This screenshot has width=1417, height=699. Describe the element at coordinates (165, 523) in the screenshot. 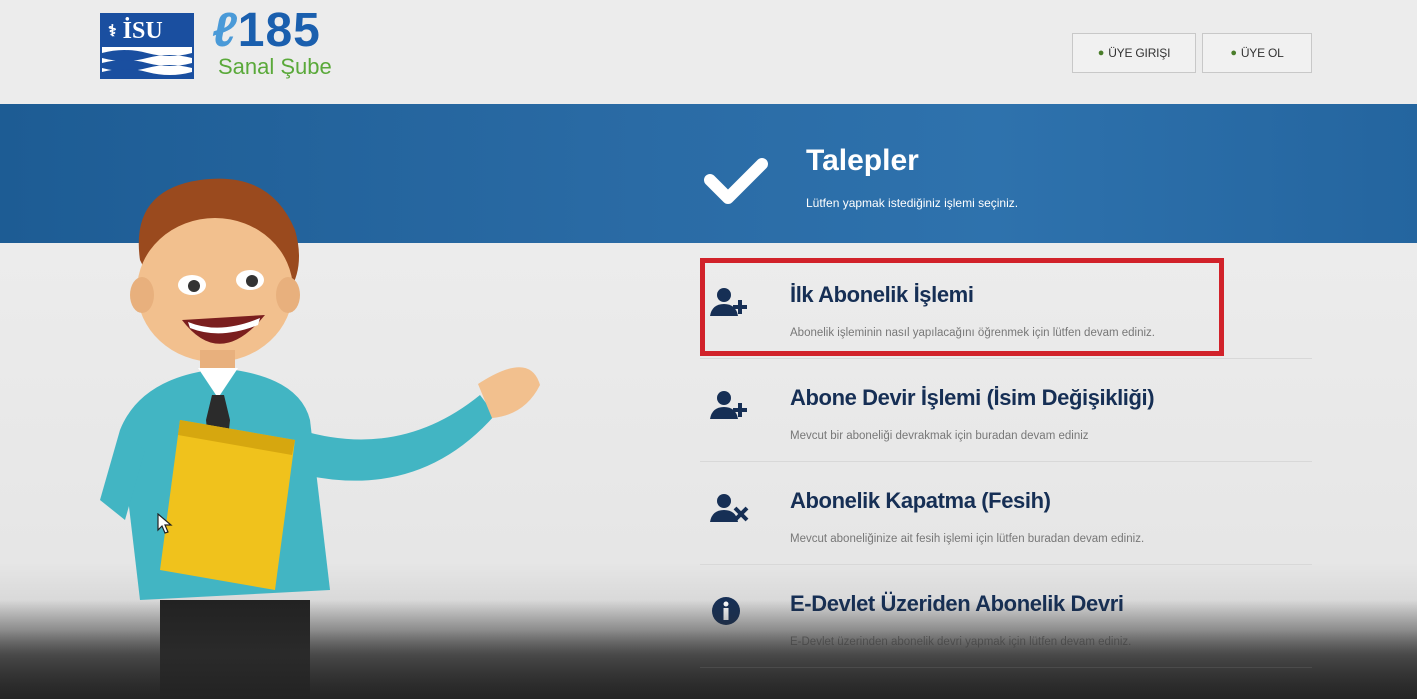

I see `mouse-cursor-icon` at that location.